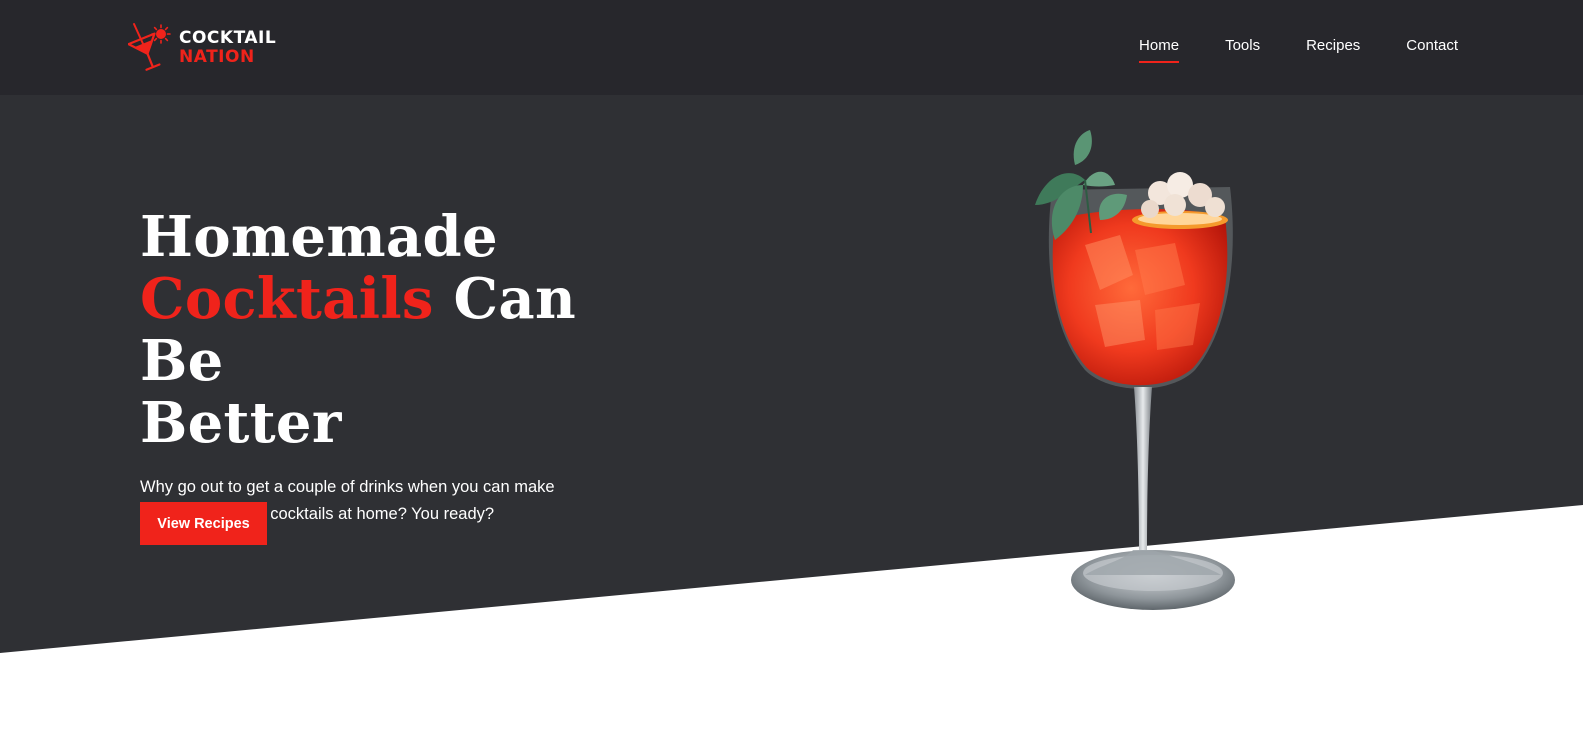 This screenshot has height=735, width=1583. Describe the element at coordinates (241, 423) in the screenshot. I see `headline-part3: Better` at that location.